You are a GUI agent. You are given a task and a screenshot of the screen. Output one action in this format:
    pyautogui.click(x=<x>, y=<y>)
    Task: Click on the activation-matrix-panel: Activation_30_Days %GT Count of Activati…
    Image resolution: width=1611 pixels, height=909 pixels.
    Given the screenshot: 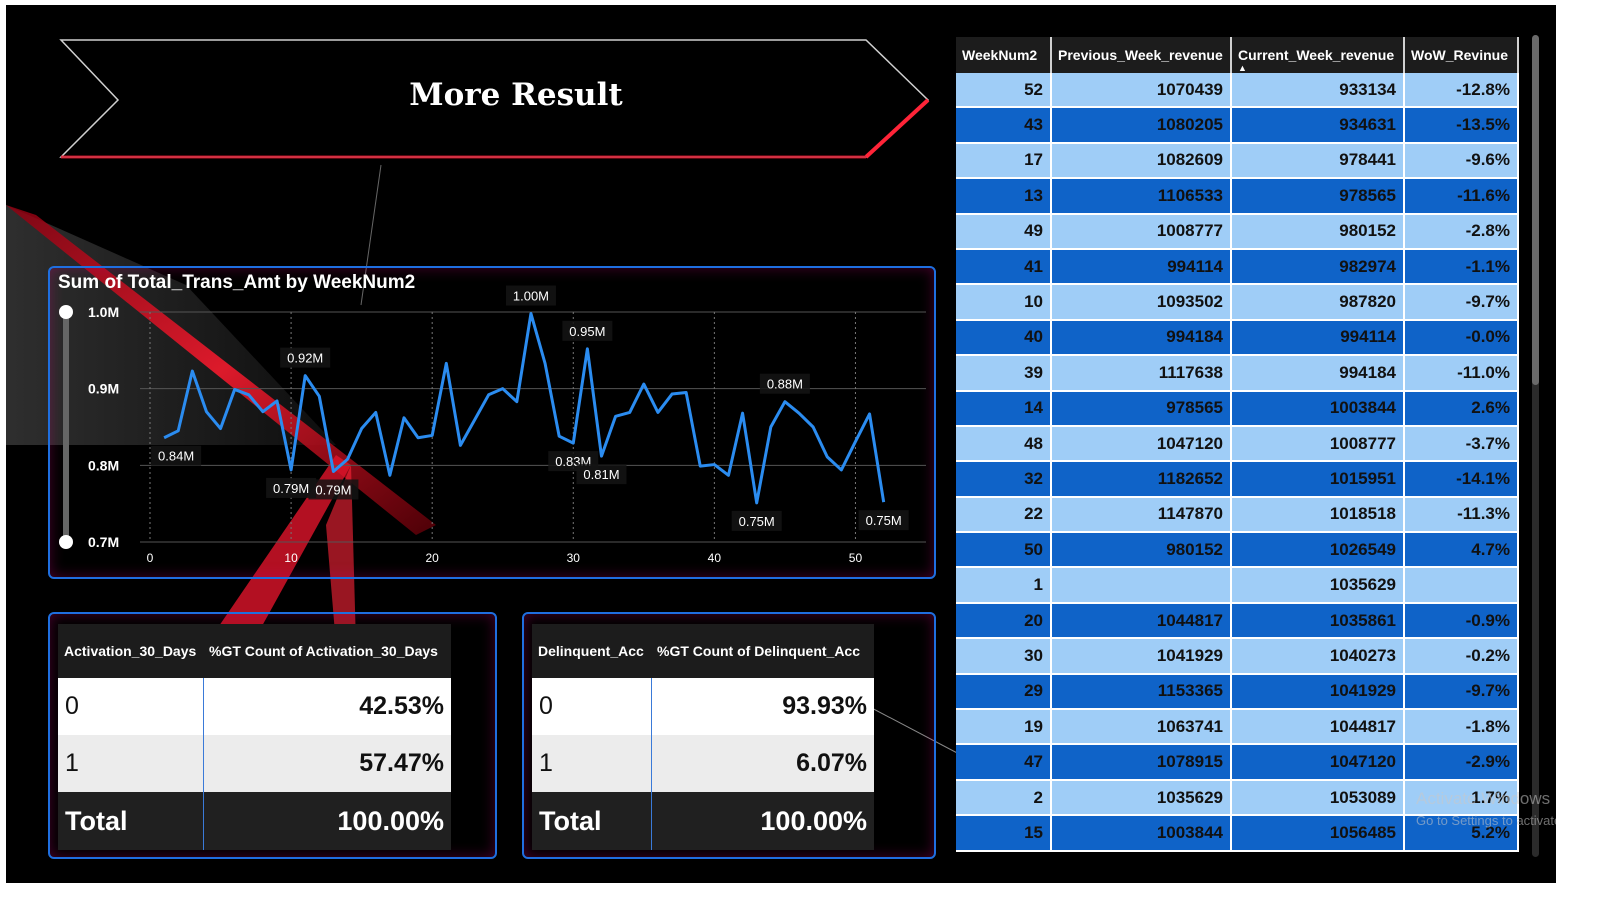 What is the action you would take?
    pyautogui.click(x=272, y=735)
    